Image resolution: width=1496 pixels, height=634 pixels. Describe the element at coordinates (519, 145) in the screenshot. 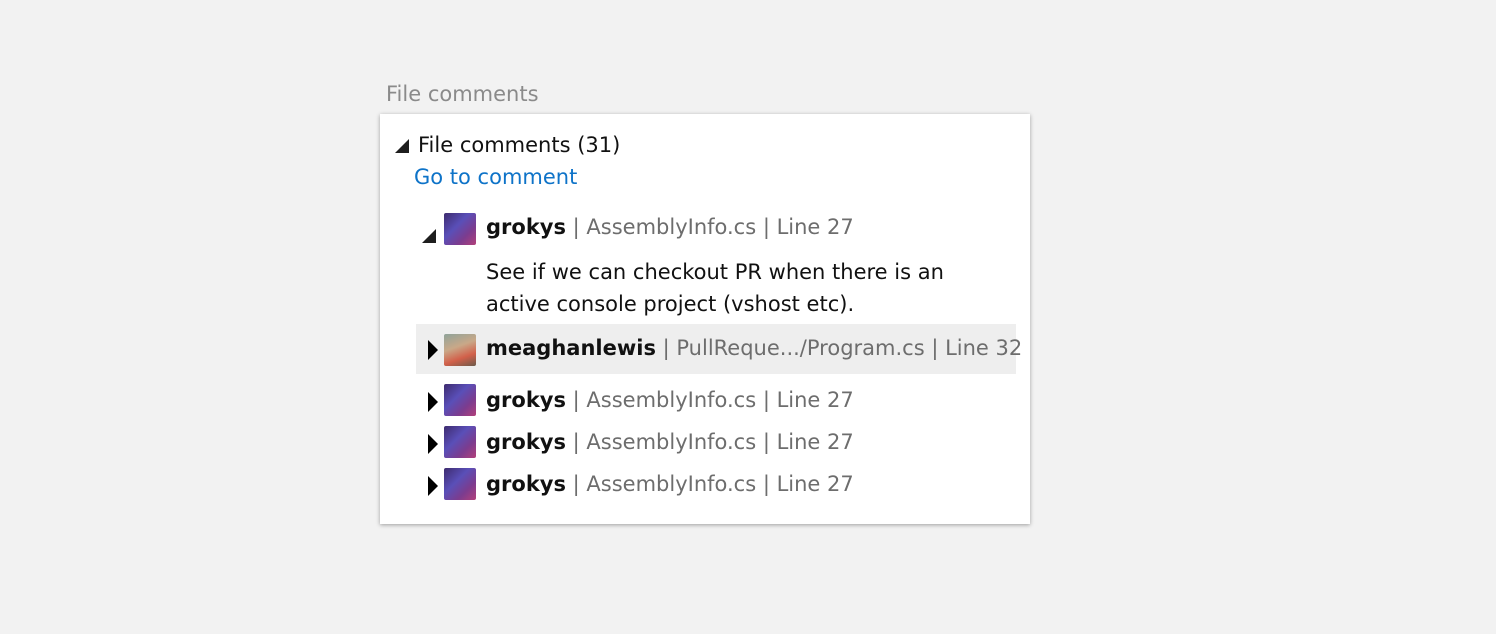

I see `file-comments-header: File comments (31)` at that location.